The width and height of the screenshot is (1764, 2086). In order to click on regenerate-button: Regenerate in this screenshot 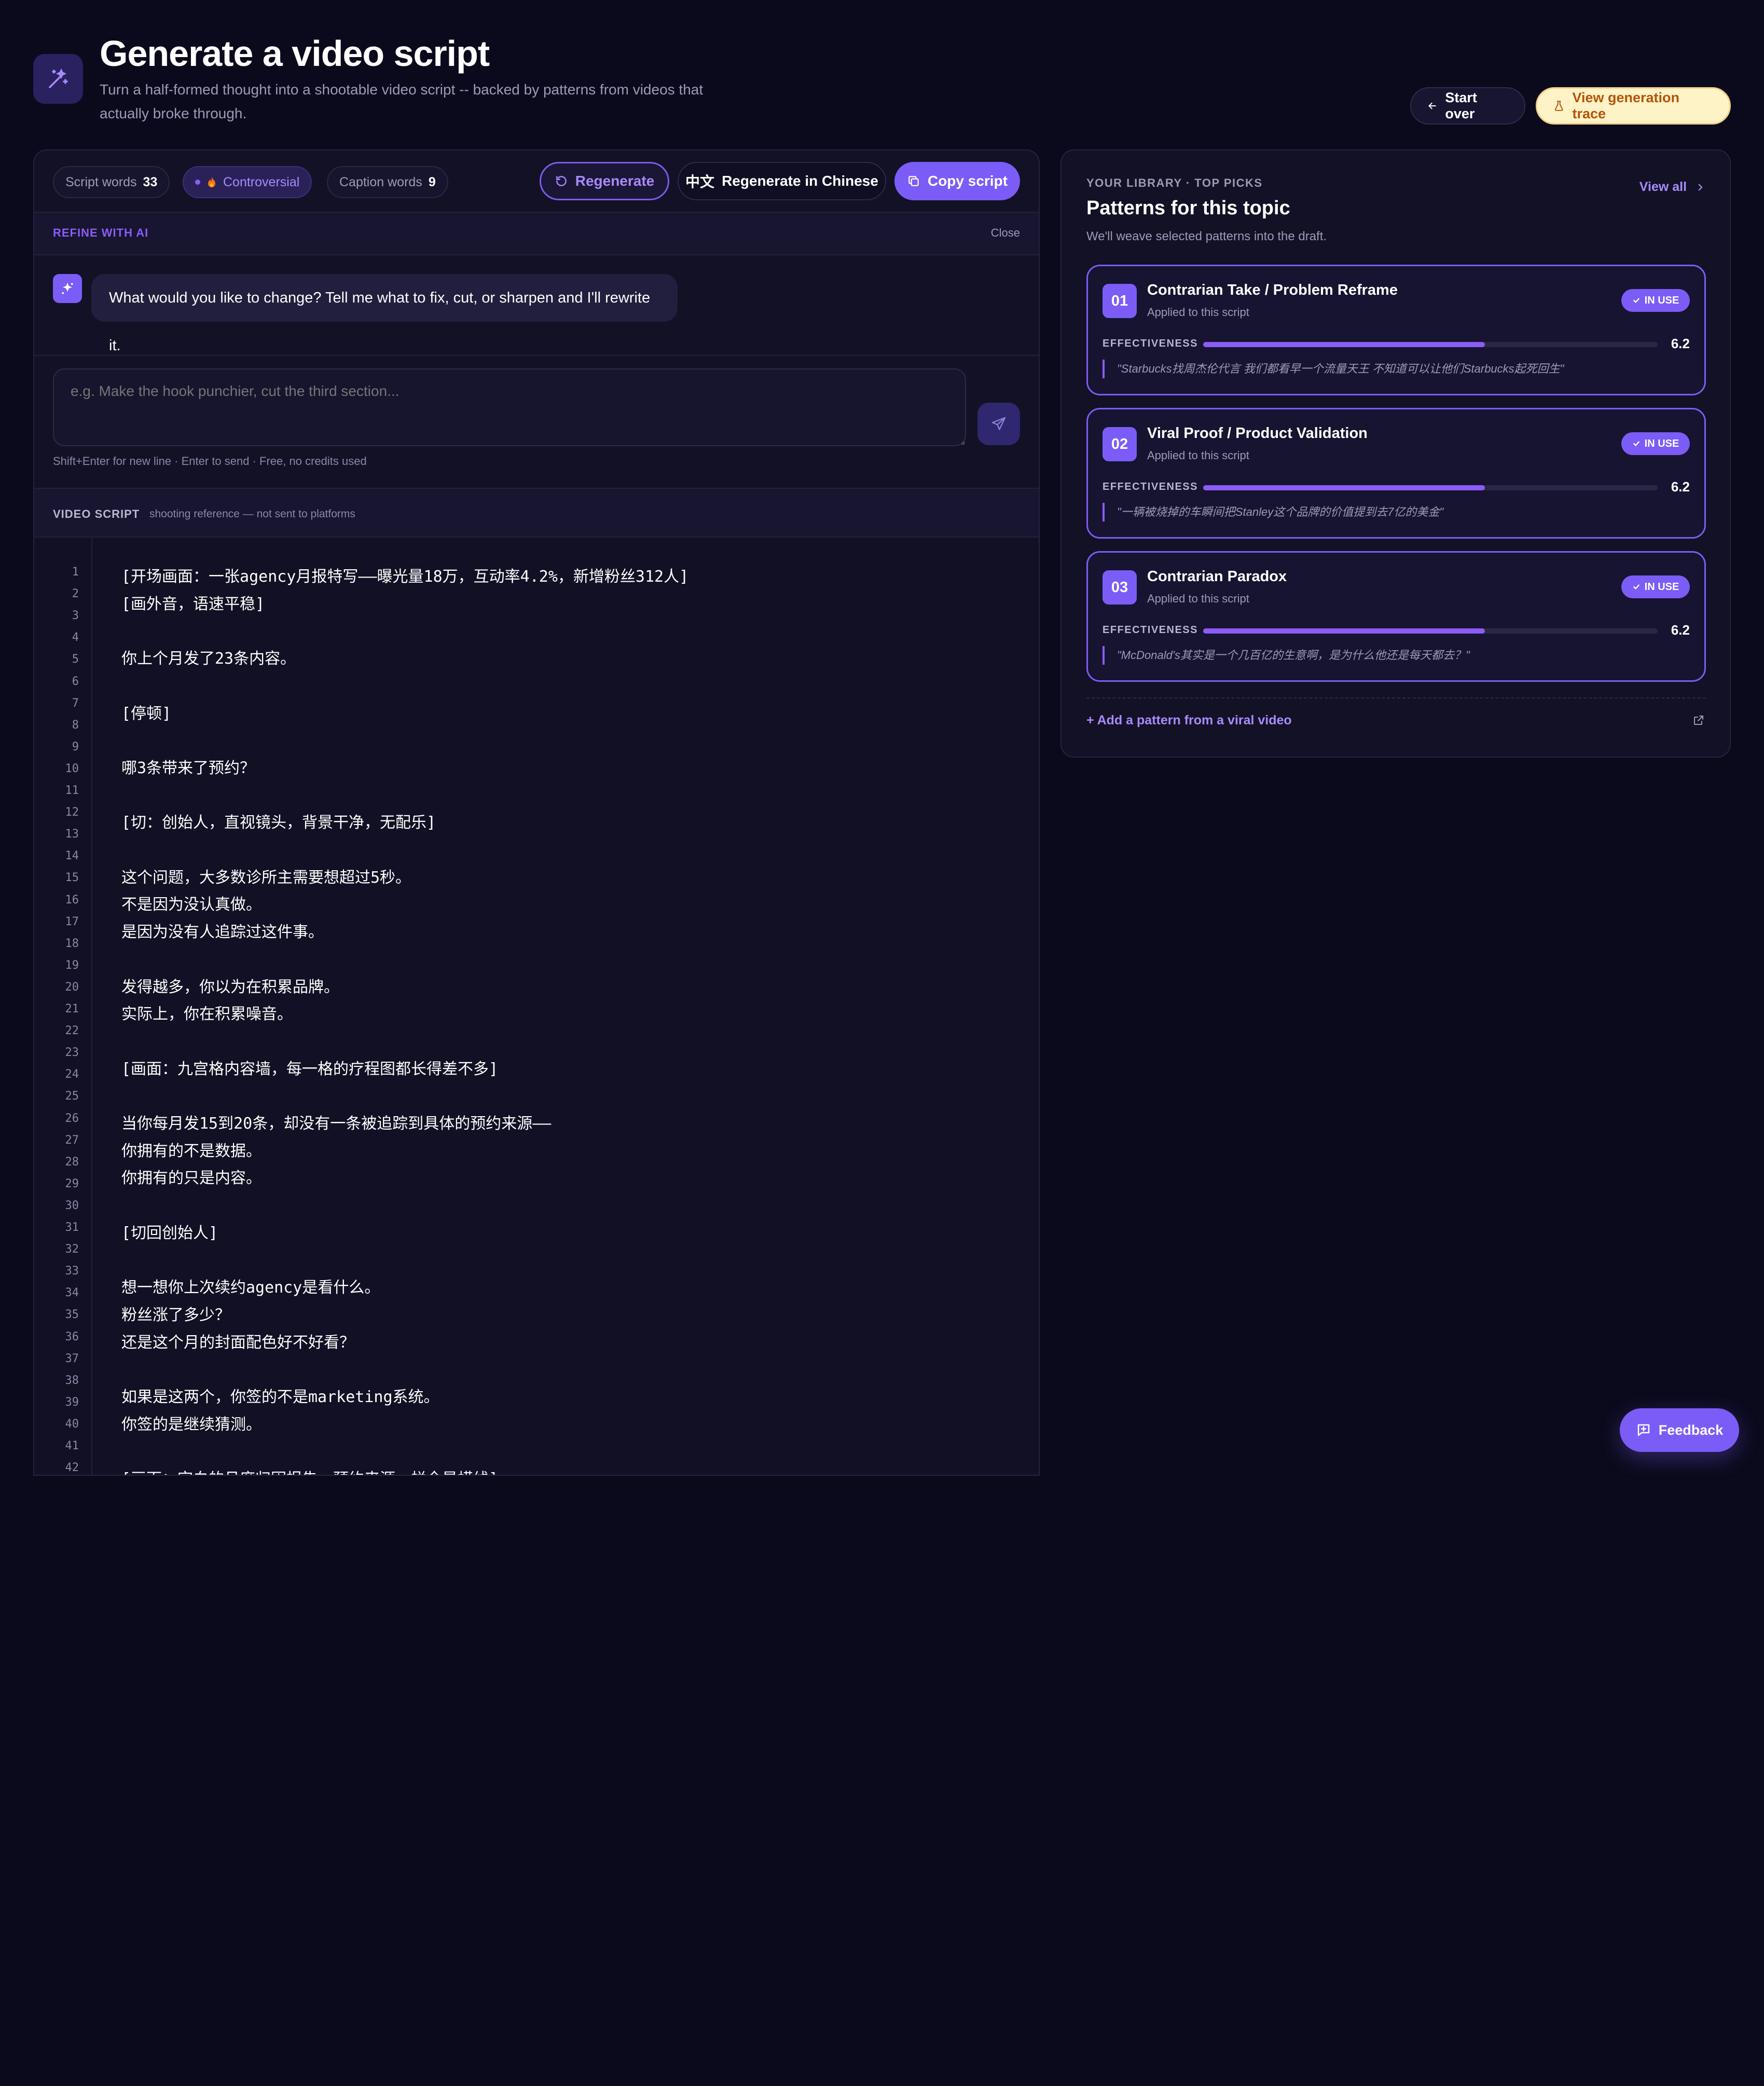, I will do `click(604, 181)`.